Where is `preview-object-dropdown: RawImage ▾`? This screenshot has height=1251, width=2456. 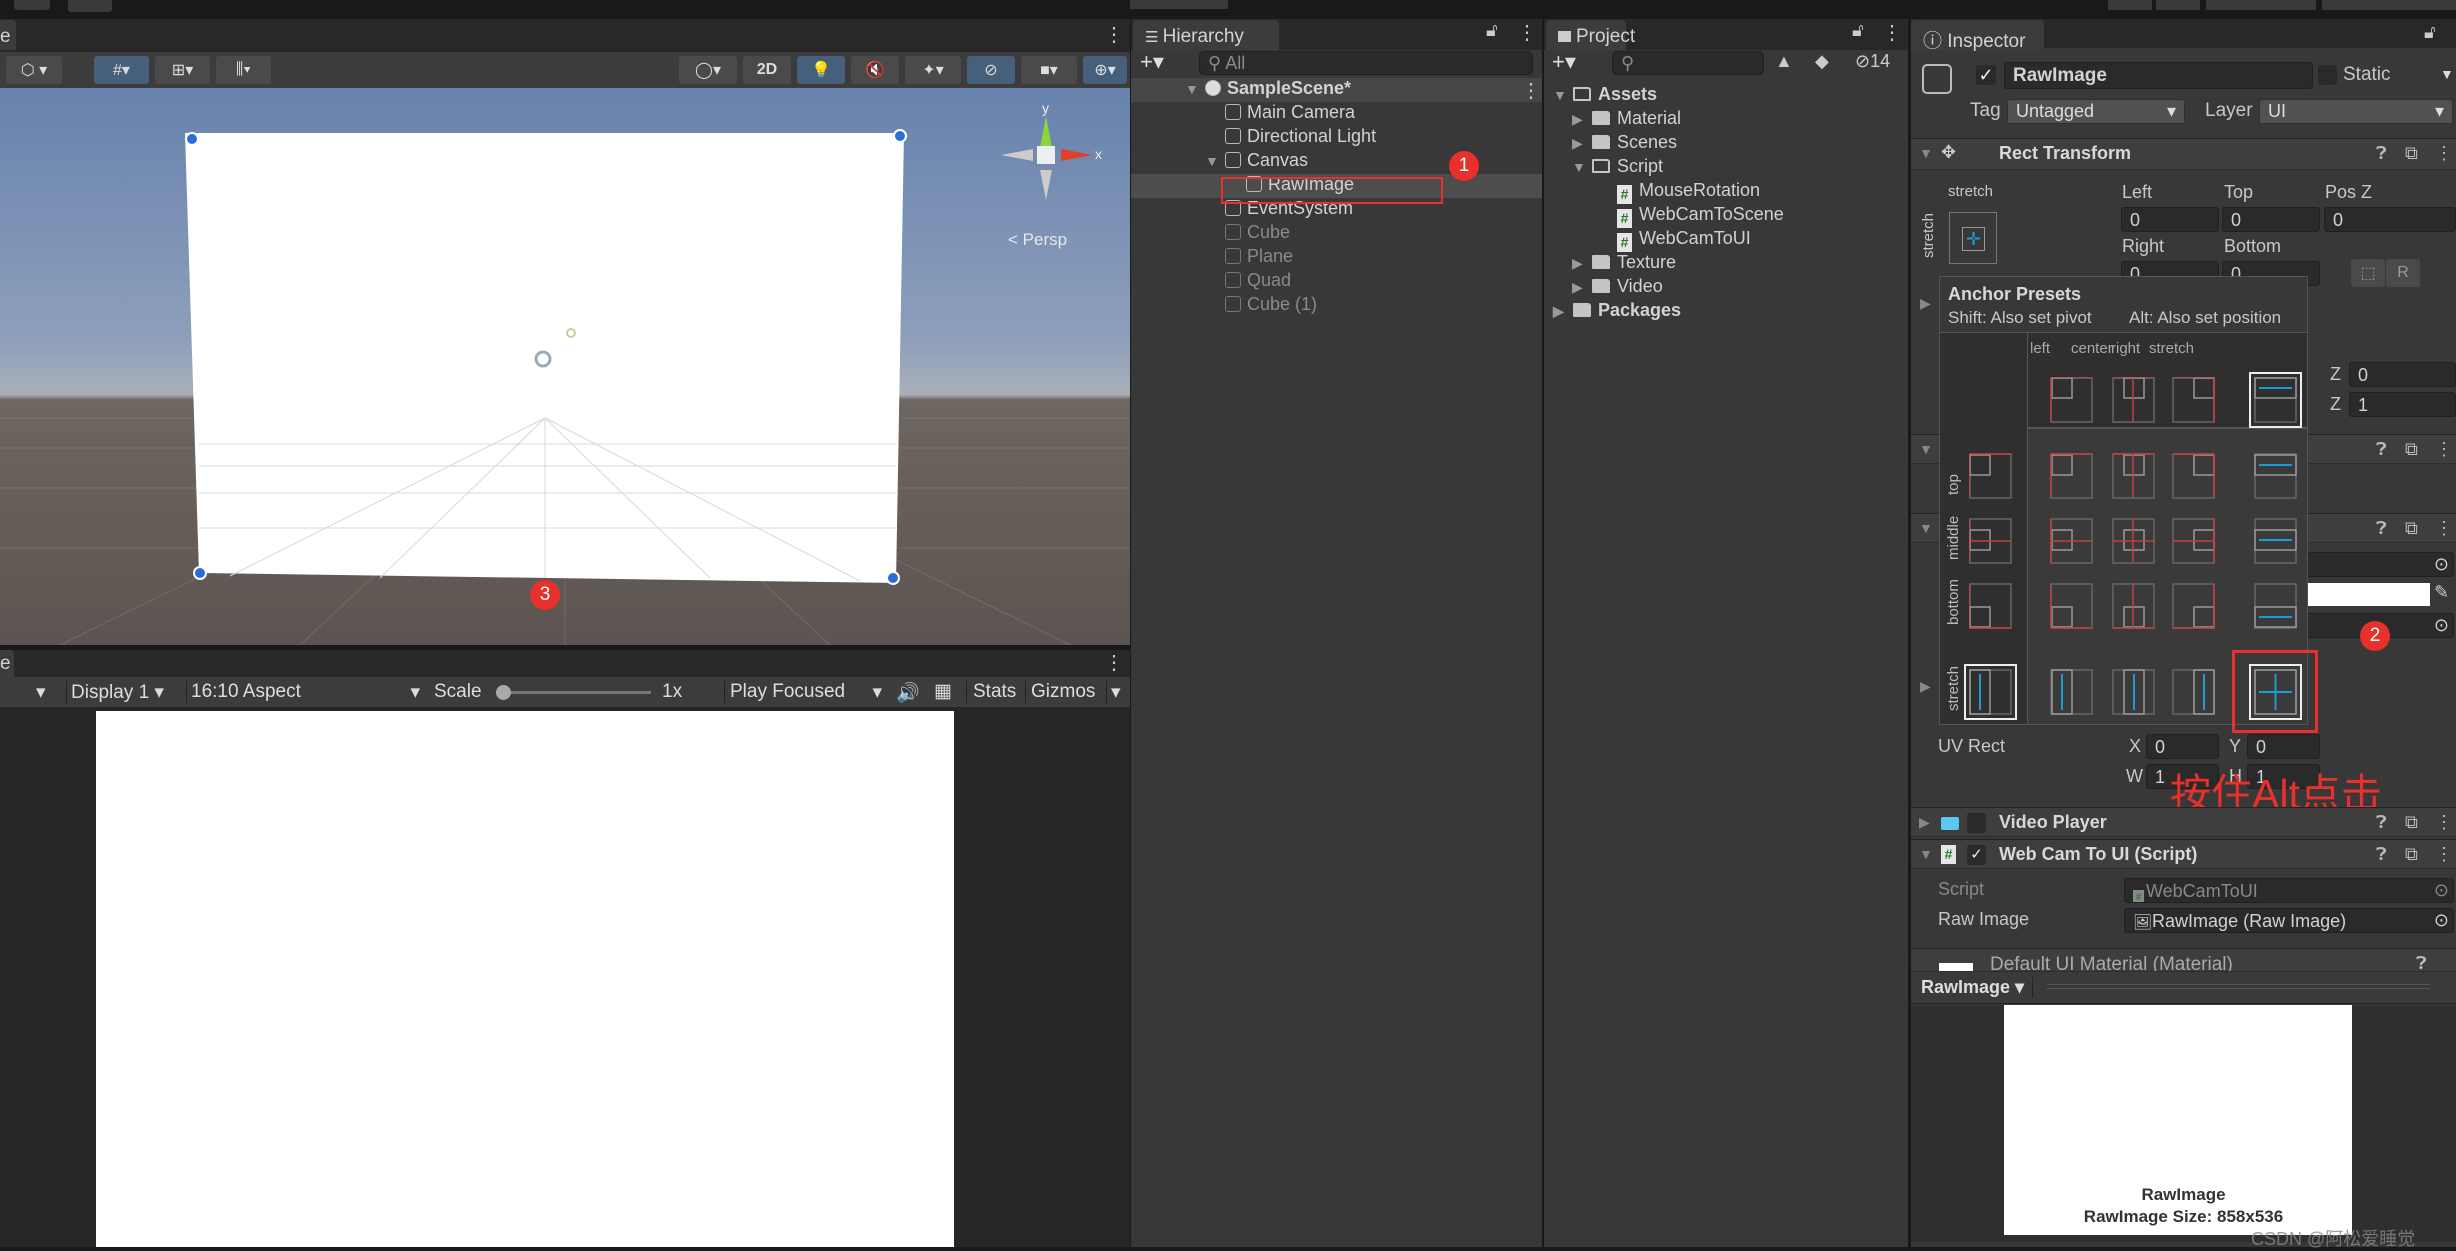
preview-object-dropdown: RawImage ▾ is located at coordinates (1977, 987).